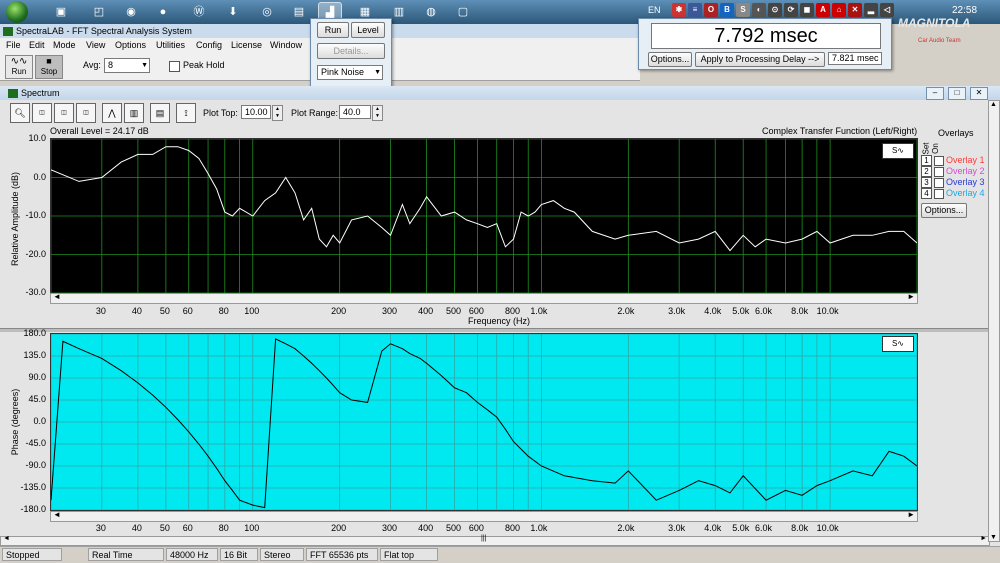  Describe the element at coordinates (454, 528) in the screenshot. I see `phase-xtick: 500` at that location.